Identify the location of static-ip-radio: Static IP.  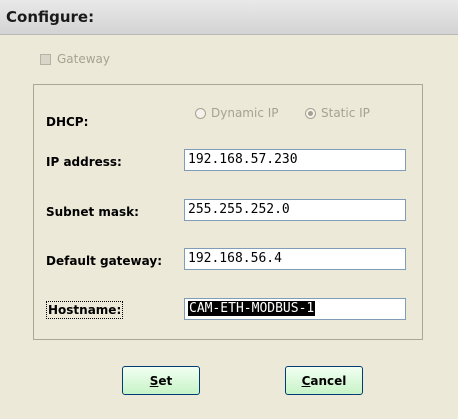
(337, 113).